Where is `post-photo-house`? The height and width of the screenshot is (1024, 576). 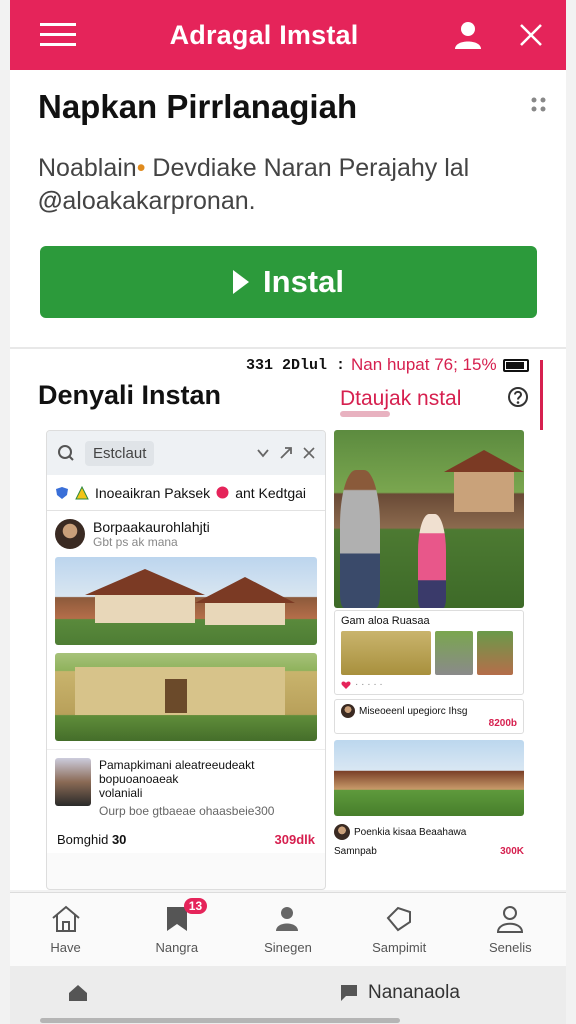 post-photo-house is located at coordinates (186, 697).